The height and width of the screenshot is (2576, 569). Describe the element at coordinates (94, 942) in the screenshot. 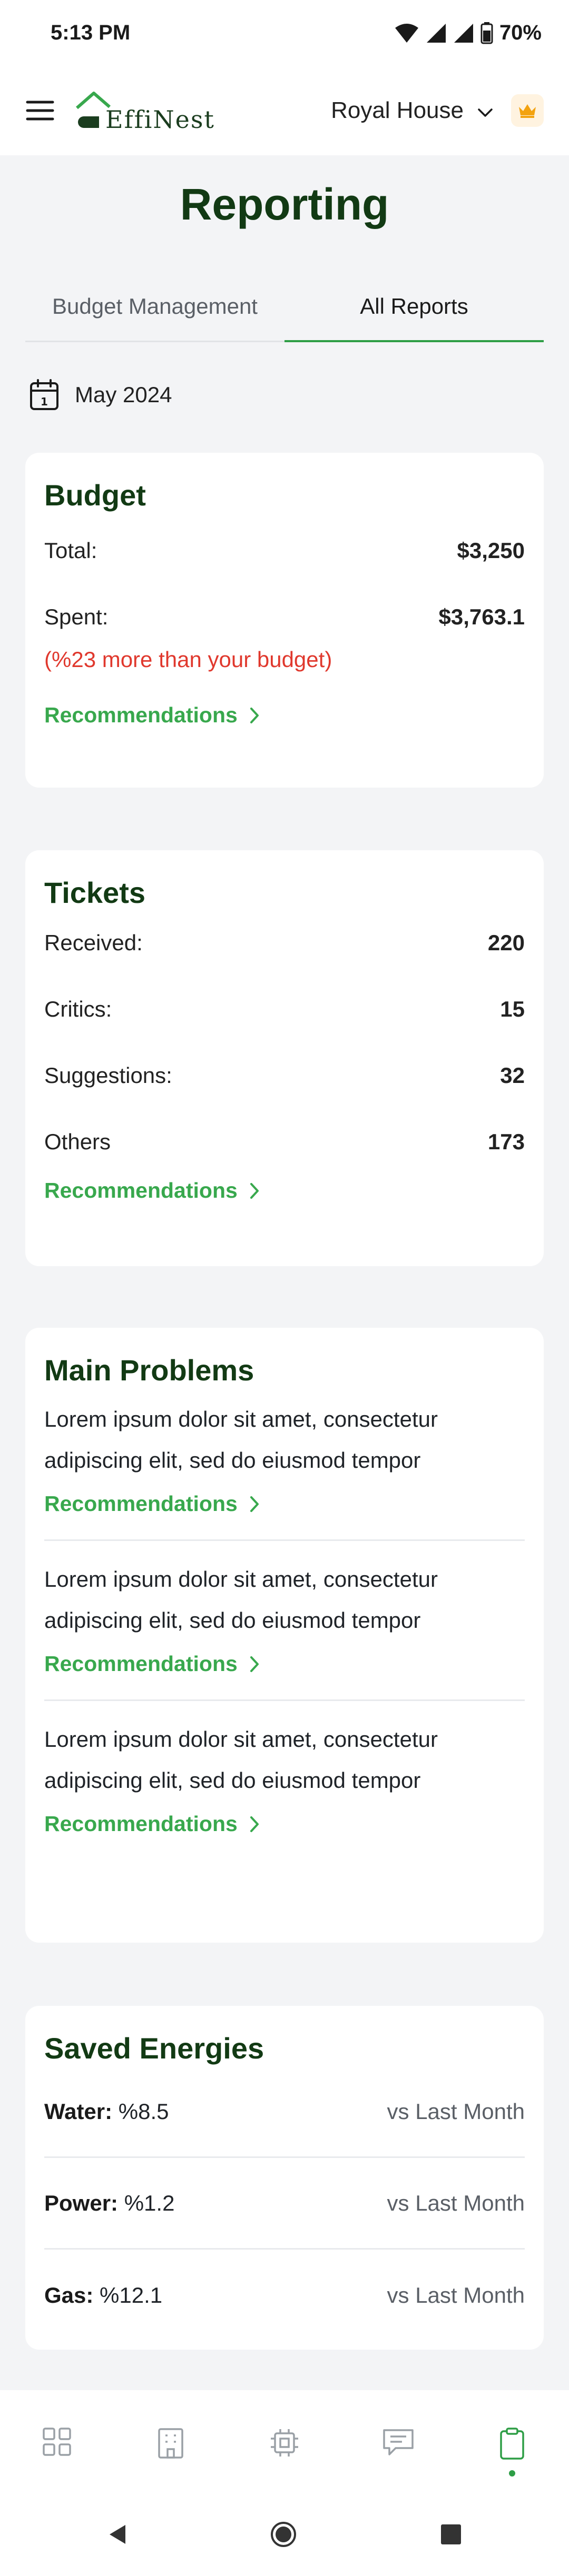

I see `tickets-received-label: Received:` at that location.